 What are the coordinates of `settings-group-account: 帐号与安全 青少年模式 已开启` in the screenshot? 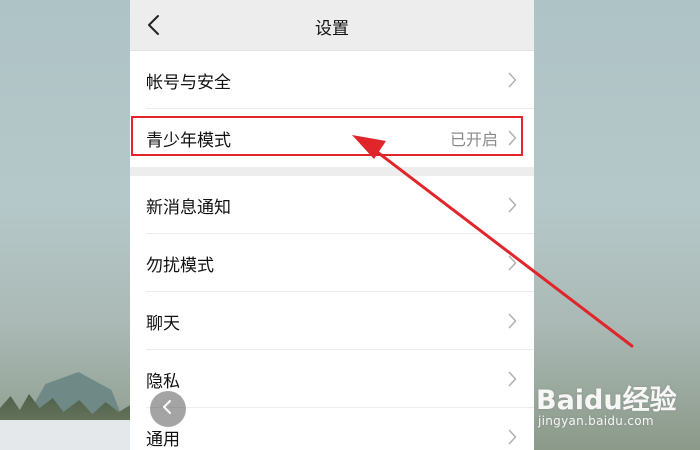 It's located at (332, 109).